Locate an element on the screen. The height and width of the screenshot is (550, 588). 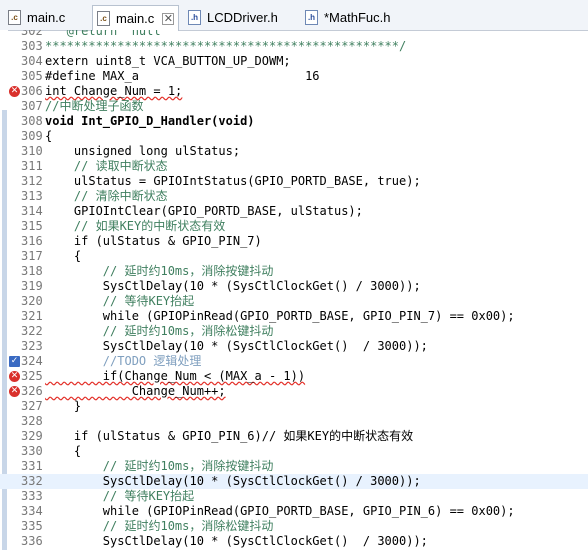
code-line: ✕ 326 Change_Num++; is located at coordinates (294, 391).